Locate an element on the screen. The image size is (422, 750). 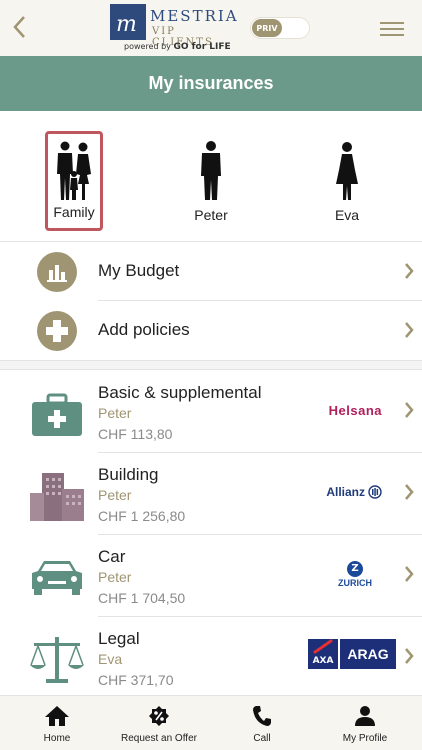
car-icon is located at coordinates (57, 578).